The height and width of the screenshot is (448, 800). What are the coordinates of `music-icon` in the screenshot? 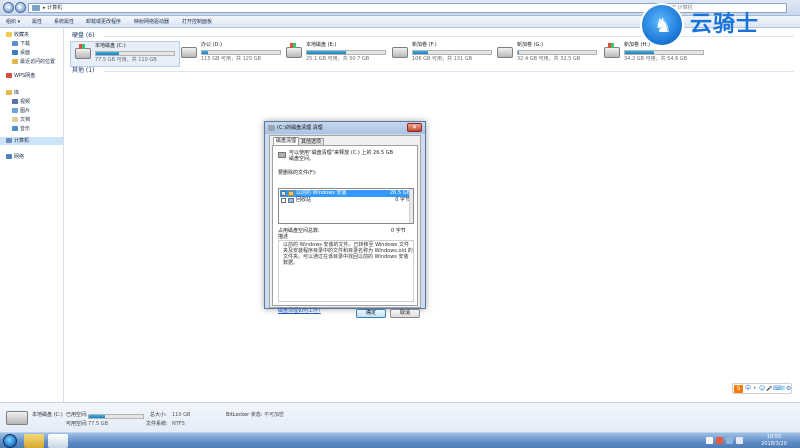 It's located at (15, 128).